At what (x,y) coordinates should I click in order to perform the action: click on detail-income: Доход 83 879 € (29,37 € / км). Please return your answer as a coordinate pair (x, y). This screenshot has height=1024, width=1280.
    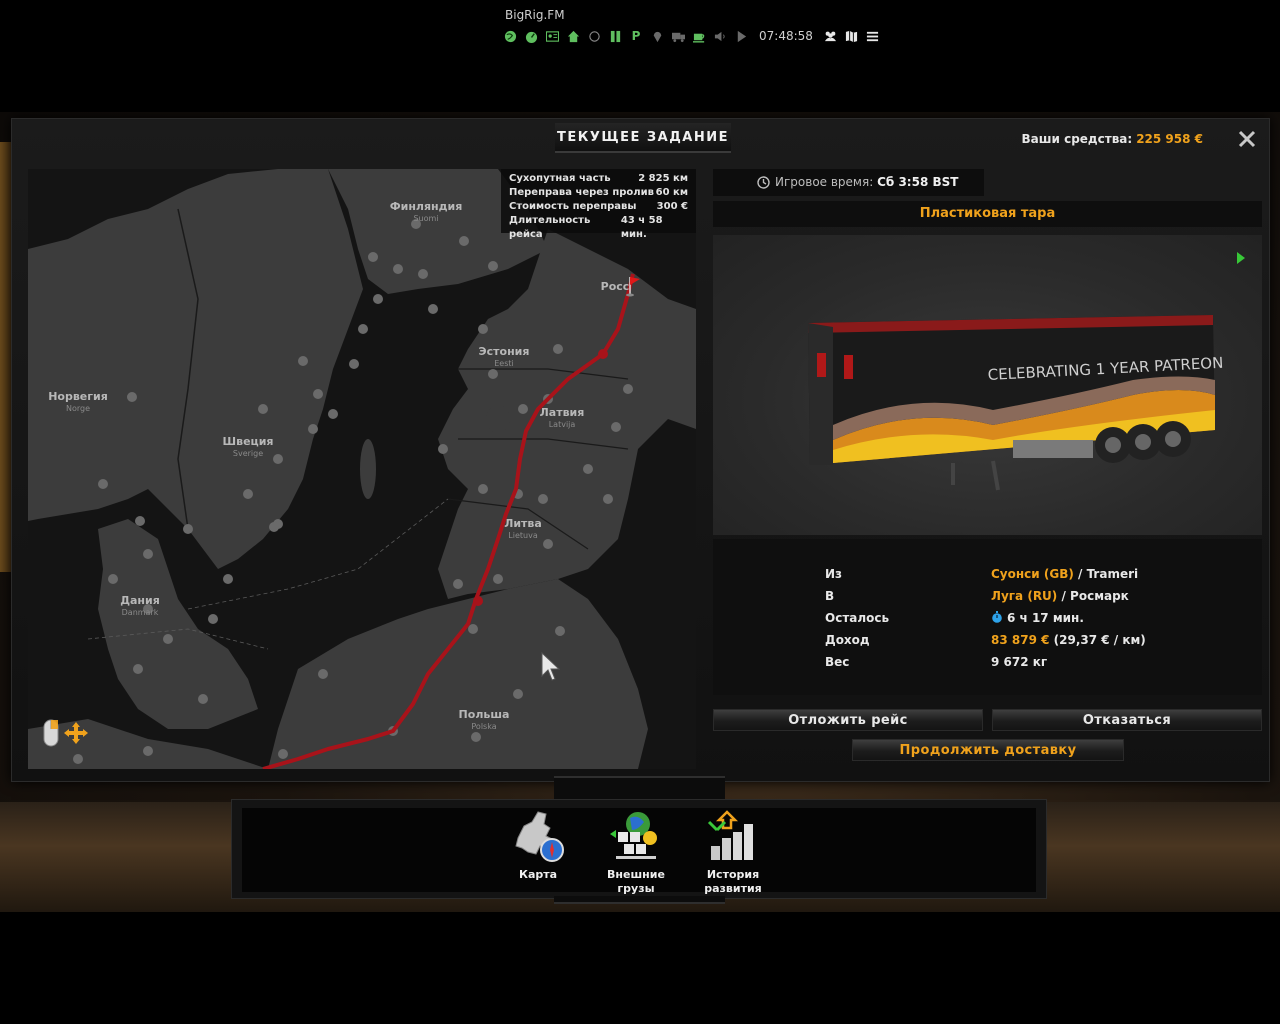
    Looking at the image, I should click on (985, 640).